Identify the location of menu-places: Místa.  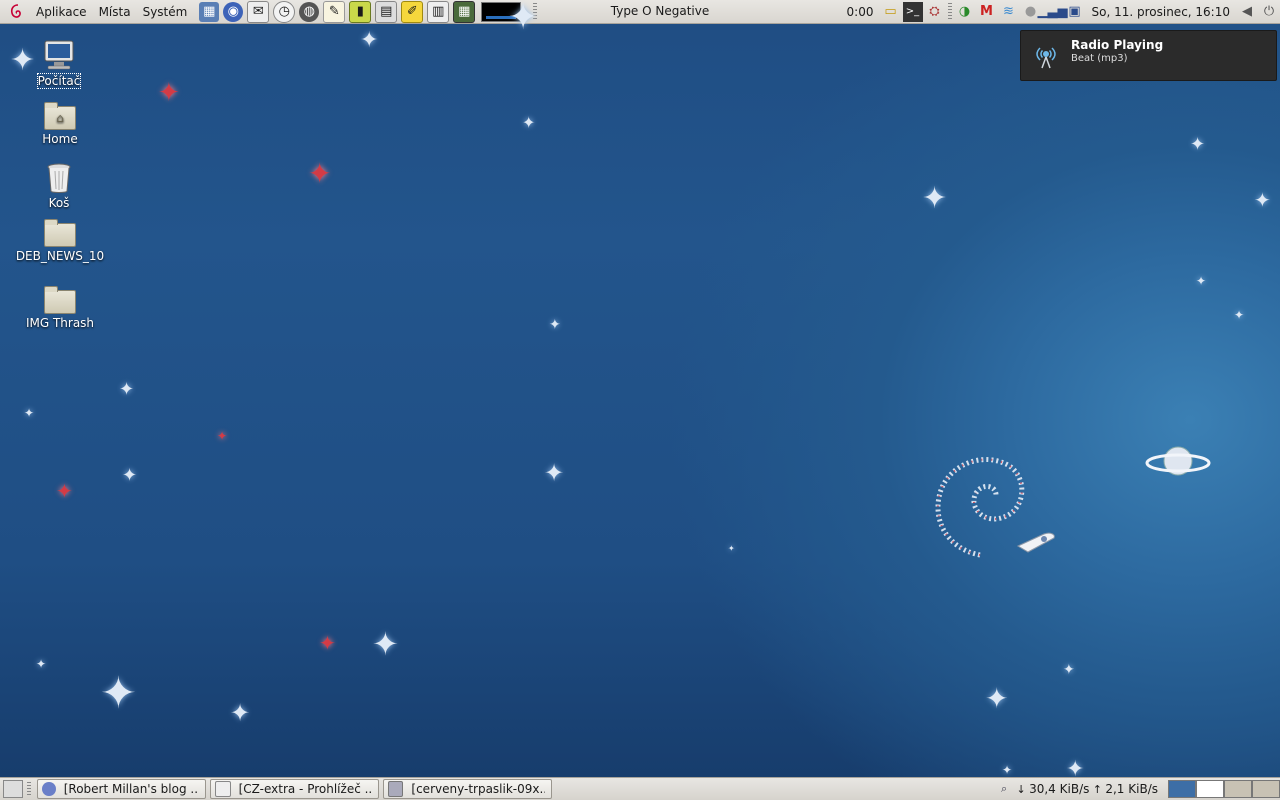
(115, 12).